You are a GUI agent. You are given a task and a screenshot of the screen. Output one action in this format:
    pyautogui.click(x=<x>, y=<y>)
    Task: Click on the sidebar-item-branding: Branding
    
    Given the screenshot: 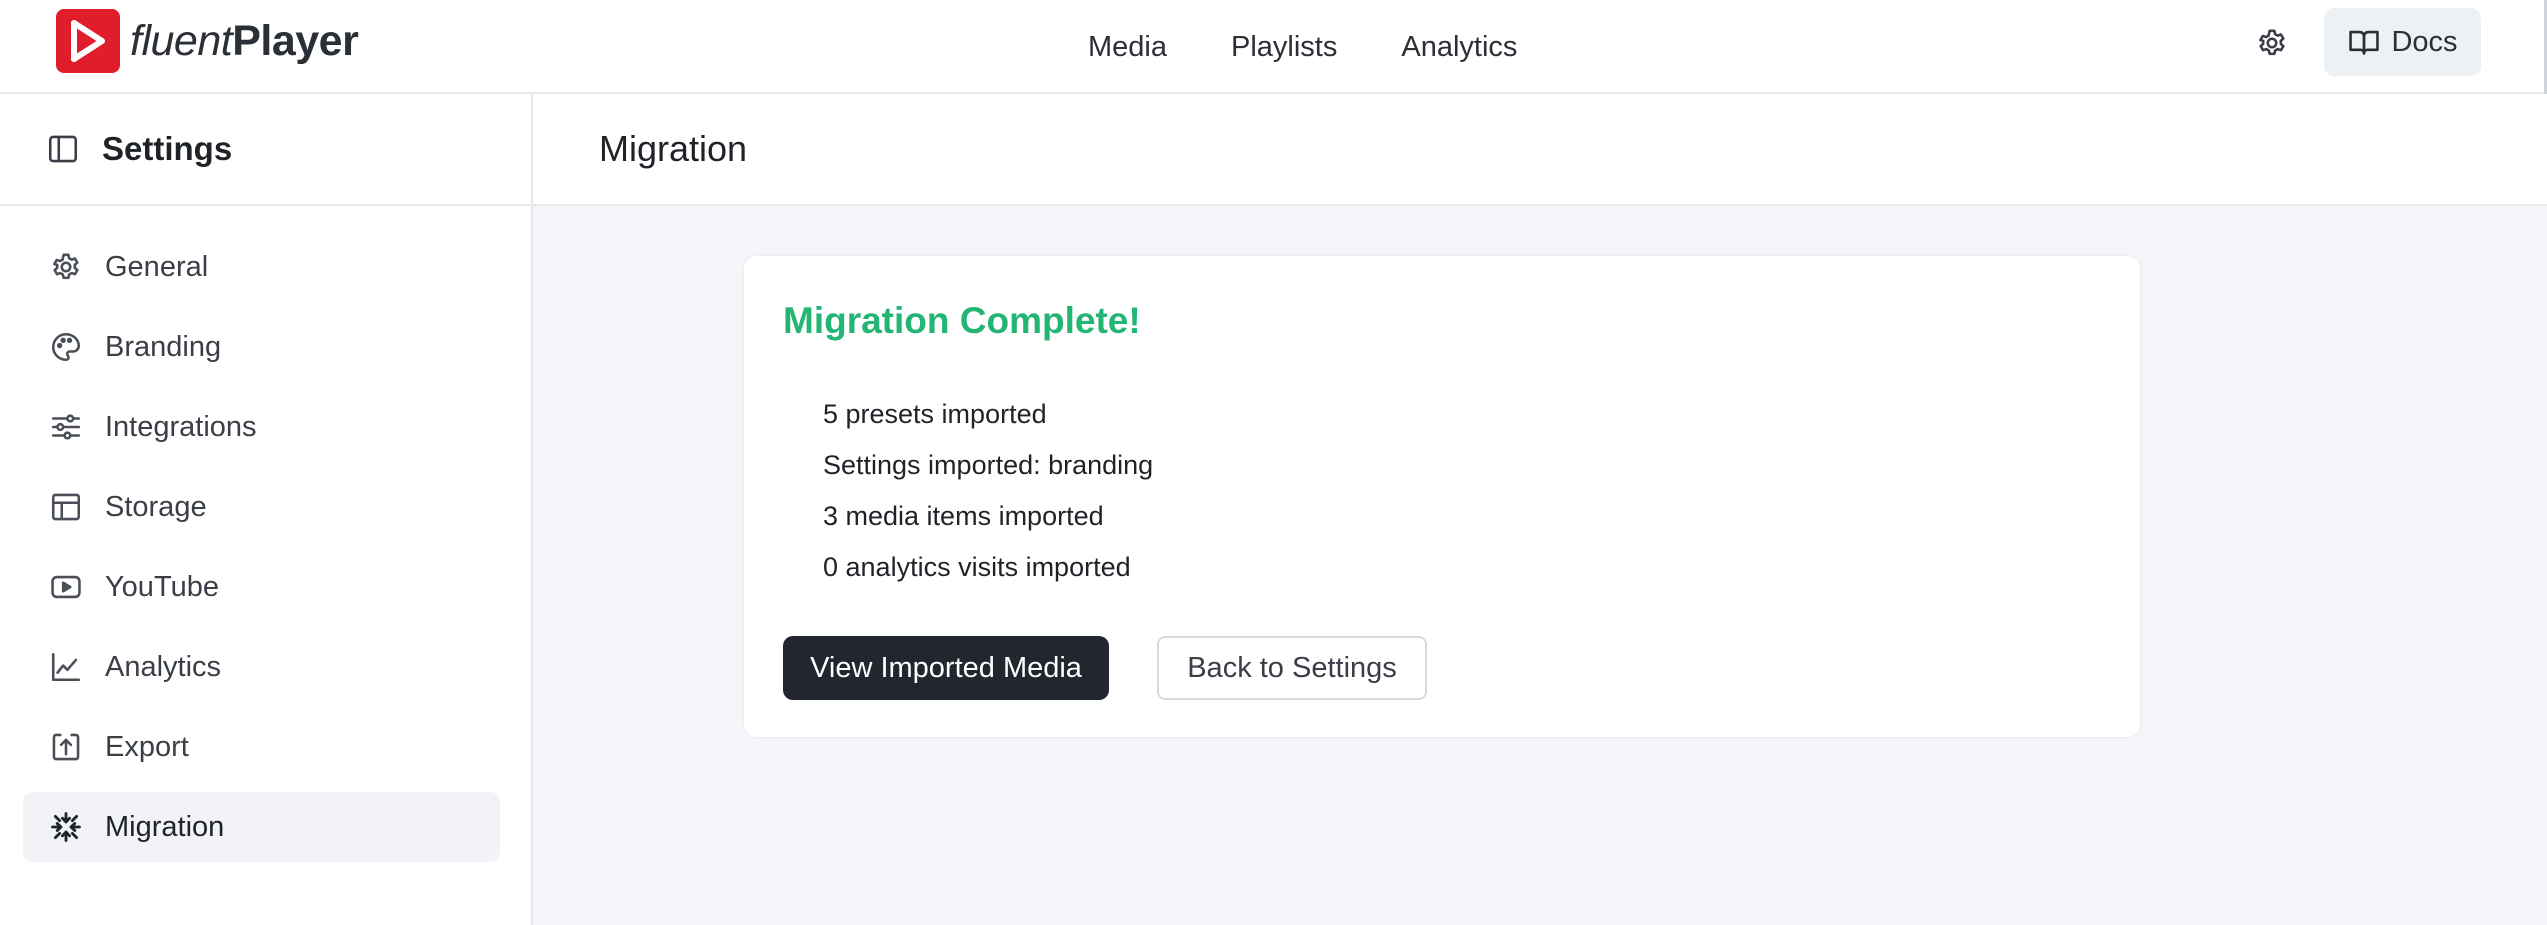 What is the action you would take?
    pyautogui.click(x=261, y=347)
    